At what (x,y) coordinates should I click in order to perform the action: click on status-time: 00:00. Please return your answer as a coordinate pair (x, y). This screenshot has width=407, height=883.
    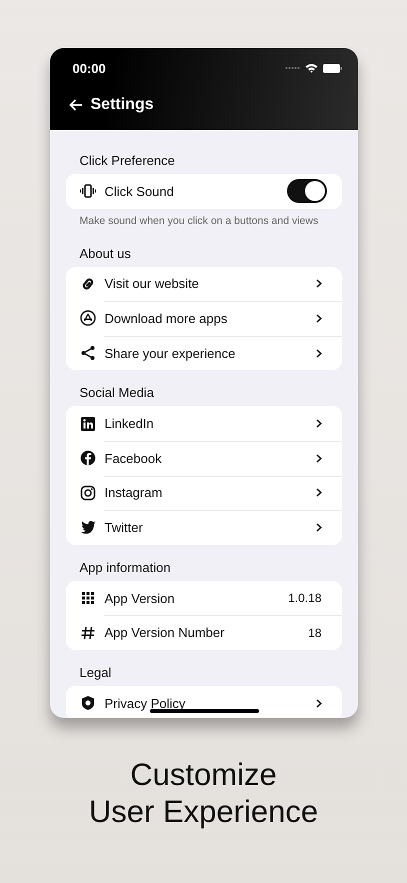
    Looking at the image, I should click on (89, 68).